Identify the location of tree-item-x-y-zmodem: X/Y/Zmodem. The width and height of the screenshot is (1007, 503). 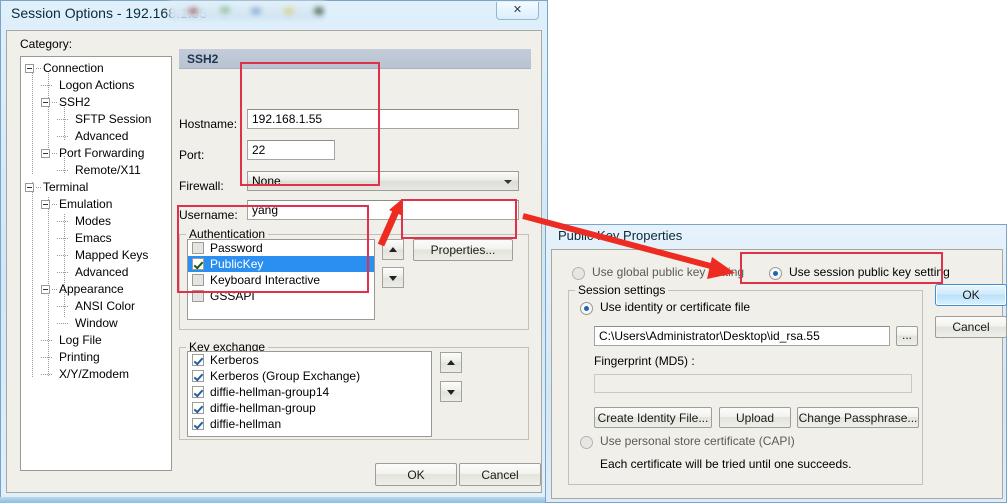
(96, 374).